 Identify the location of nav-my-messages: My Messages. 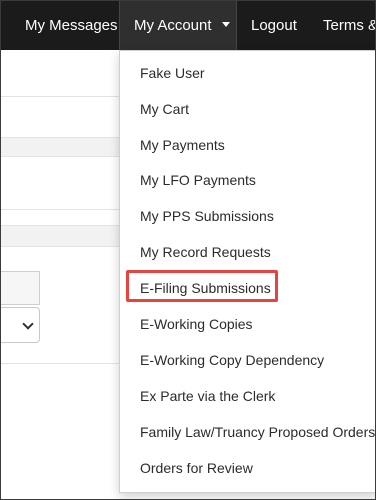
(71, 25).